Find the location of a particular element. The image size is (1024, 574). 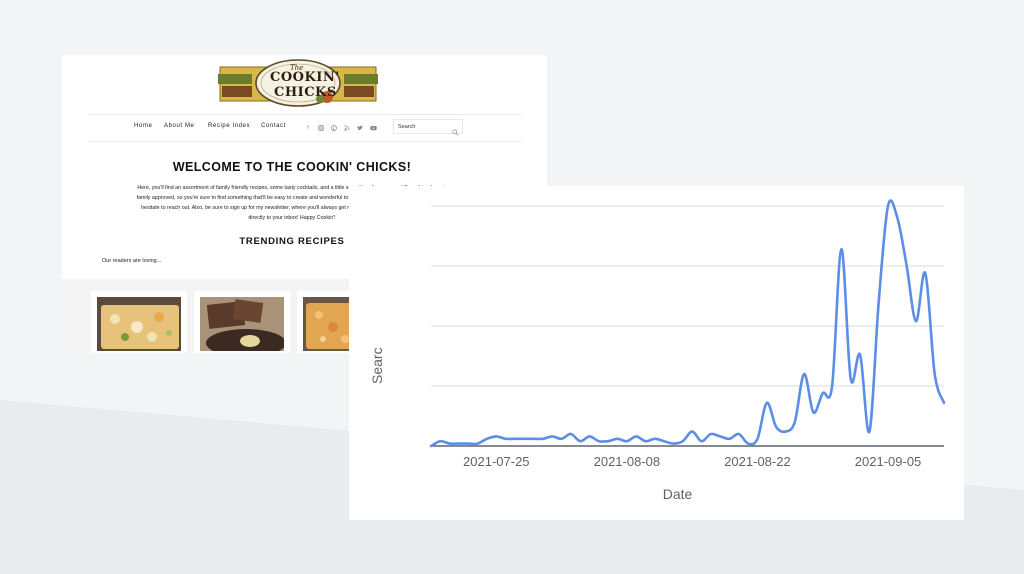

nav-about-me: About Me is located at coordinates (179, 126).